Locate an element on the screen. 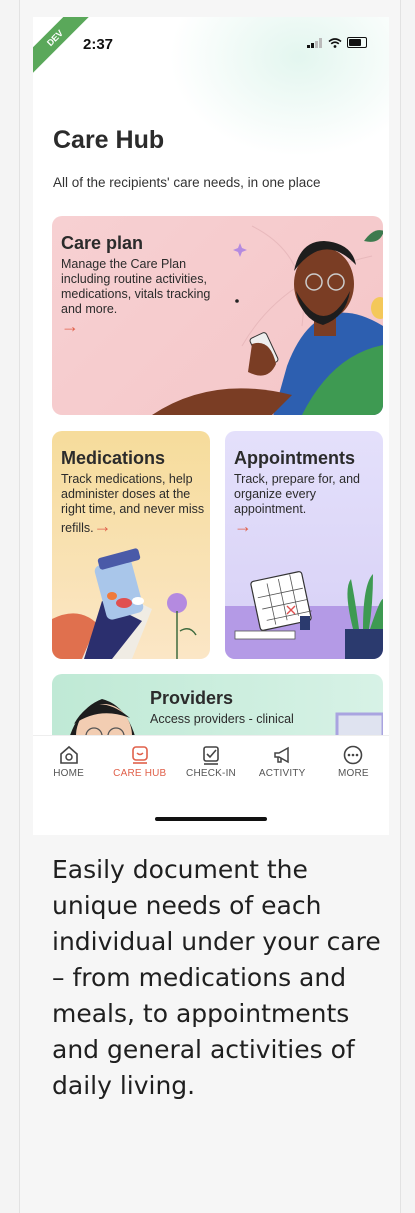  providers-description: Access providers - clinical is located at coordinates (222, 719).